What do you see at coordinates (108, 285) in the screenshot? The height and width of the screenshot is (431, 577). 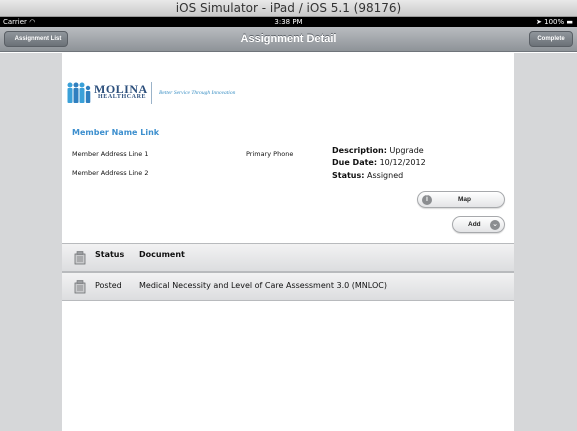 I see `row-status: Posted` at bounding box center [108, 285].